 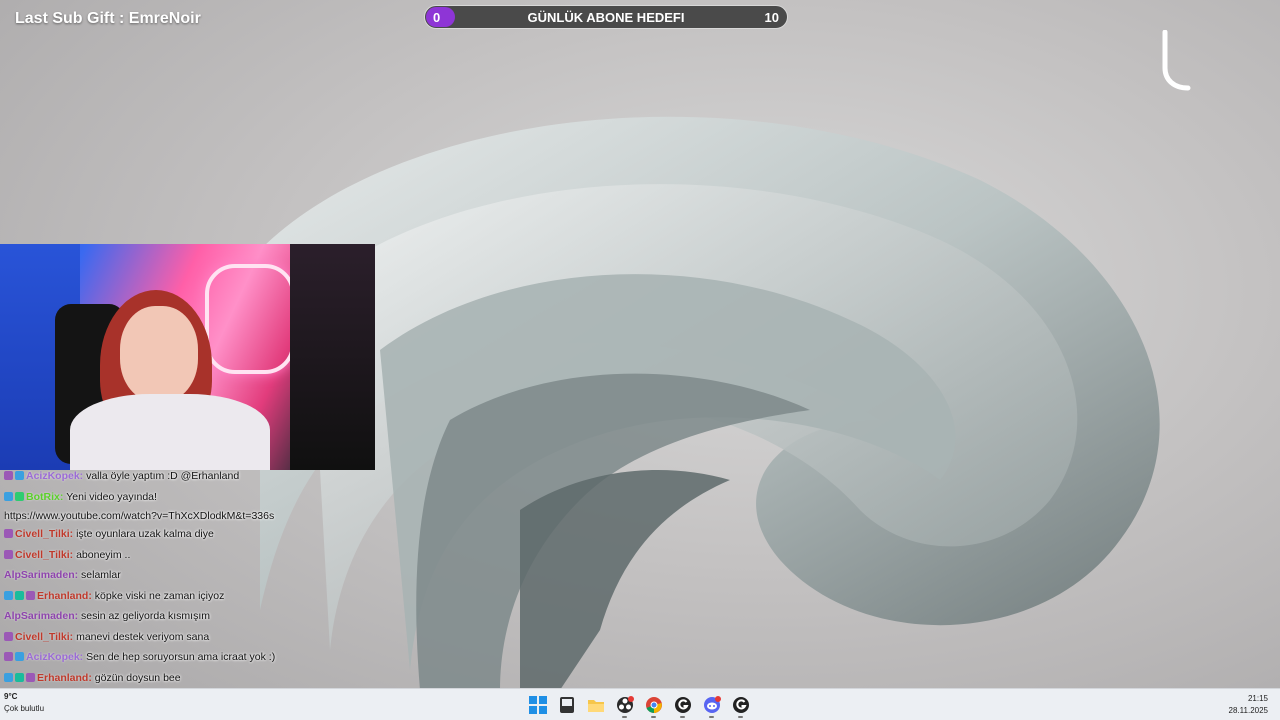 What do you see at coordinates (111, 496) in the screenshot?
I see `chat-message-text: Yeni video yayında!` at bounding box center [111, 496].